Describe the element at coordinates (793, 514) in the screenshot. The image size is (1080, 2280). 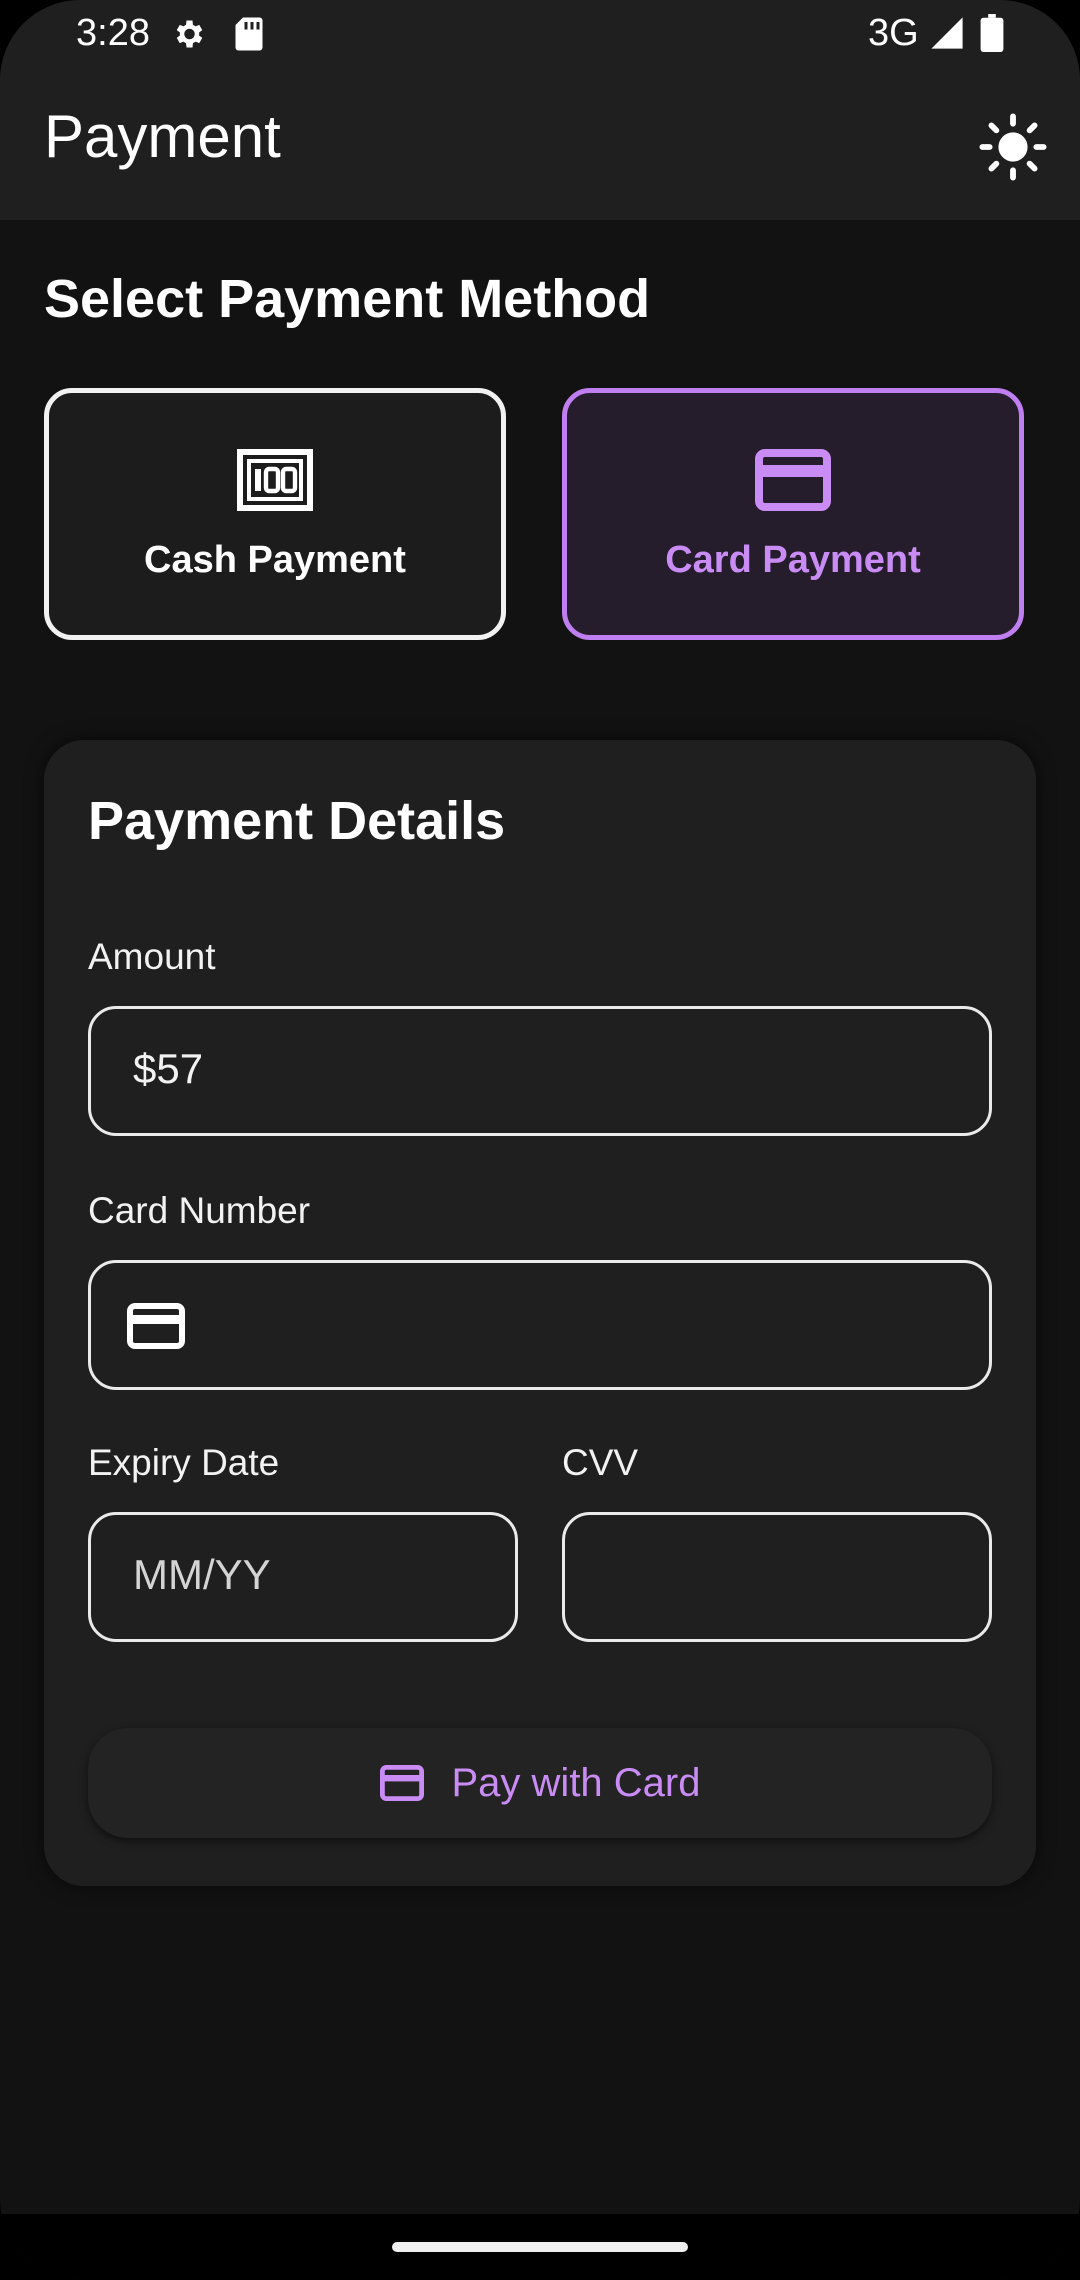
I see `card-payment-option: Card Payment` at that location.